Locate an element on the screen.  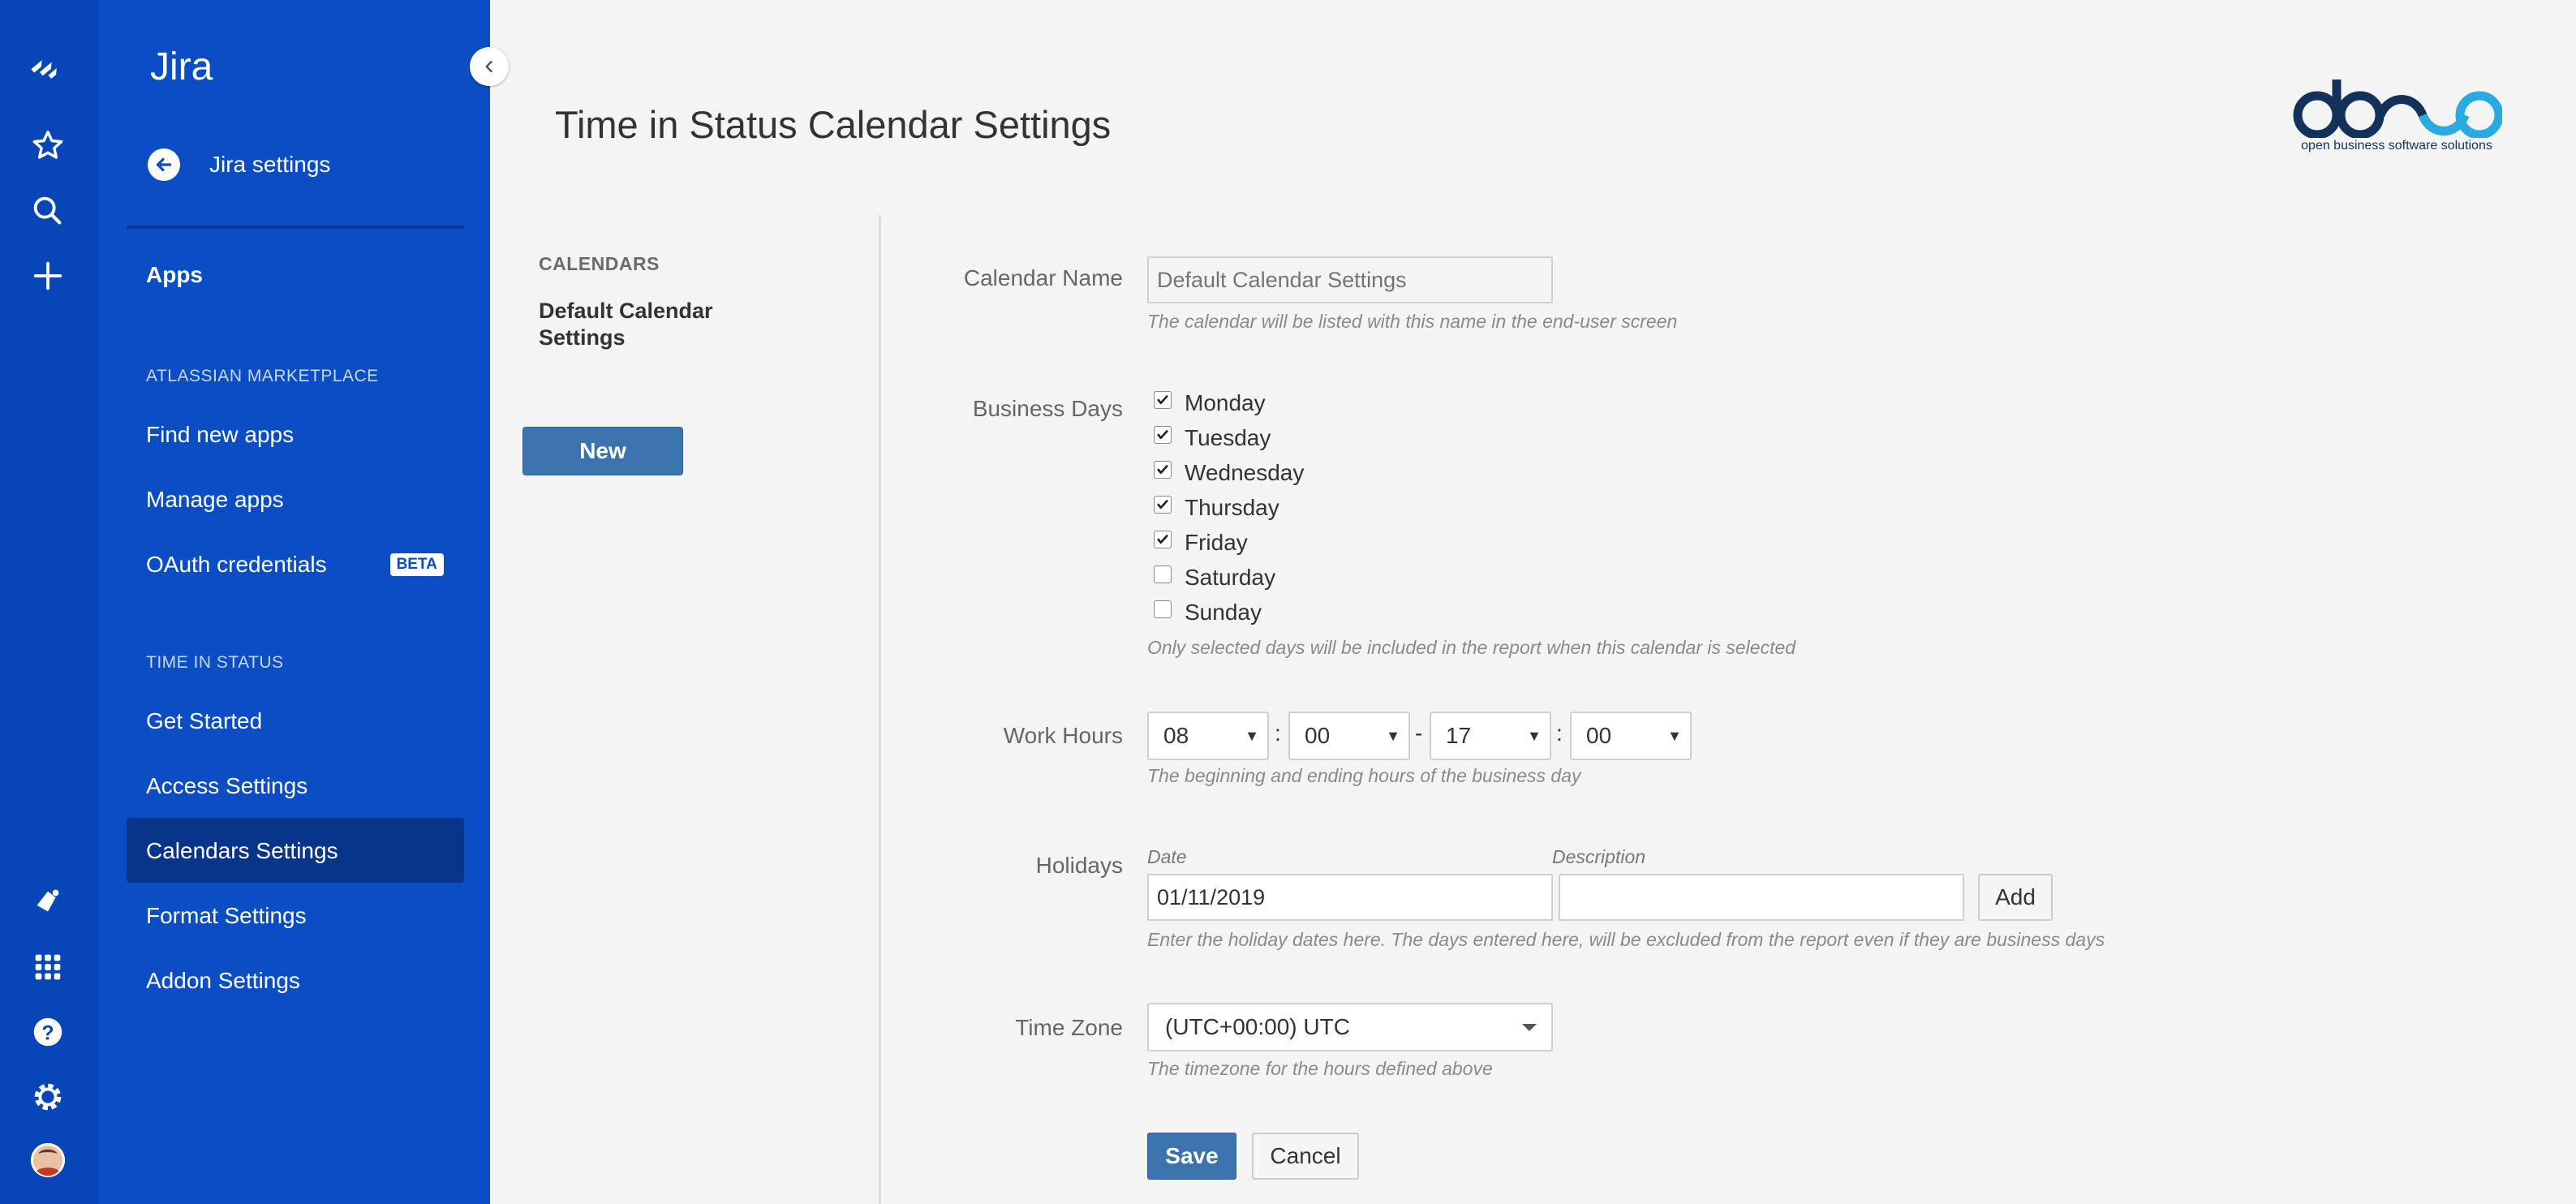
business-day-friday: Friday is located at coordinates (1201, 543).